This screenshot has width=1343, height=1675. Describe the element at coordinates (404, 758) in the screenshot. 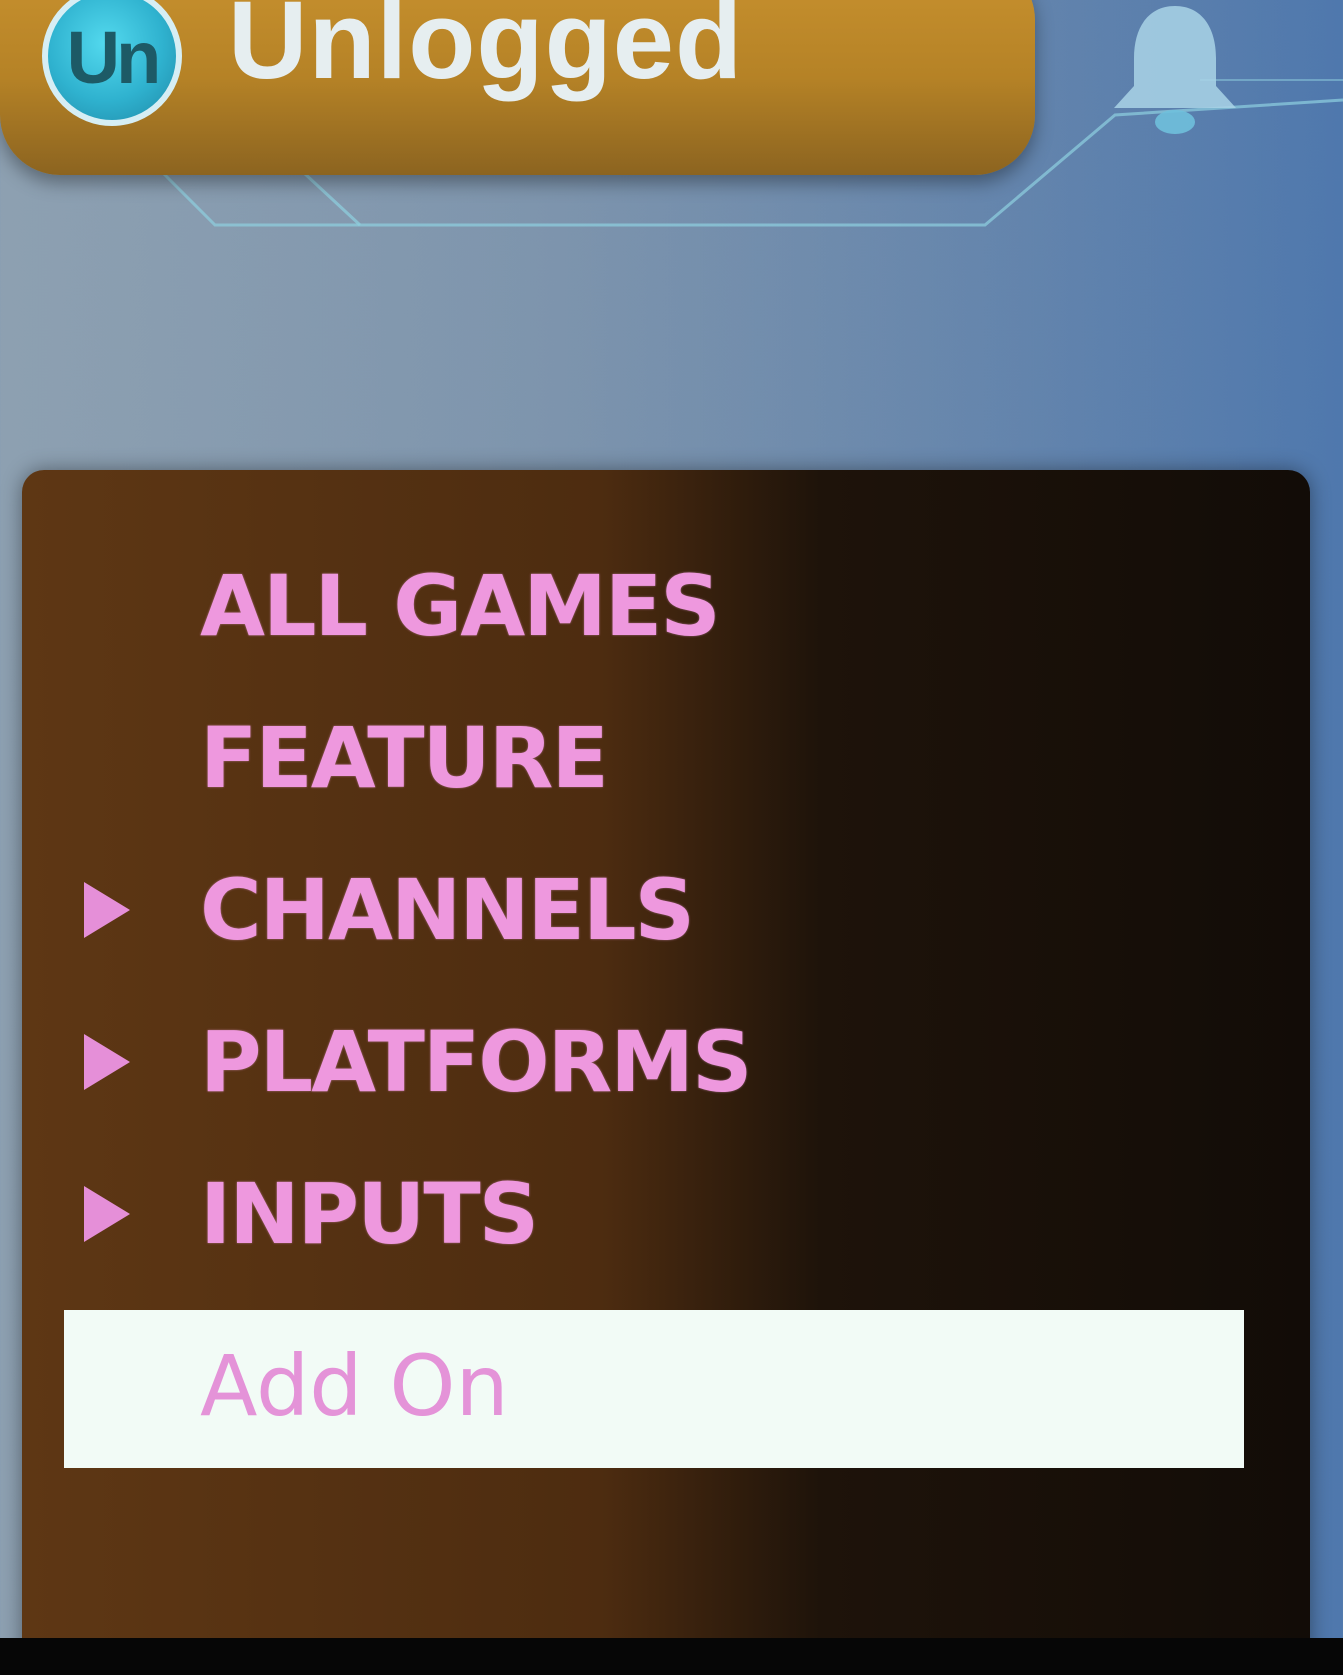

I see `menu-item-label: FEATURE` at that location.